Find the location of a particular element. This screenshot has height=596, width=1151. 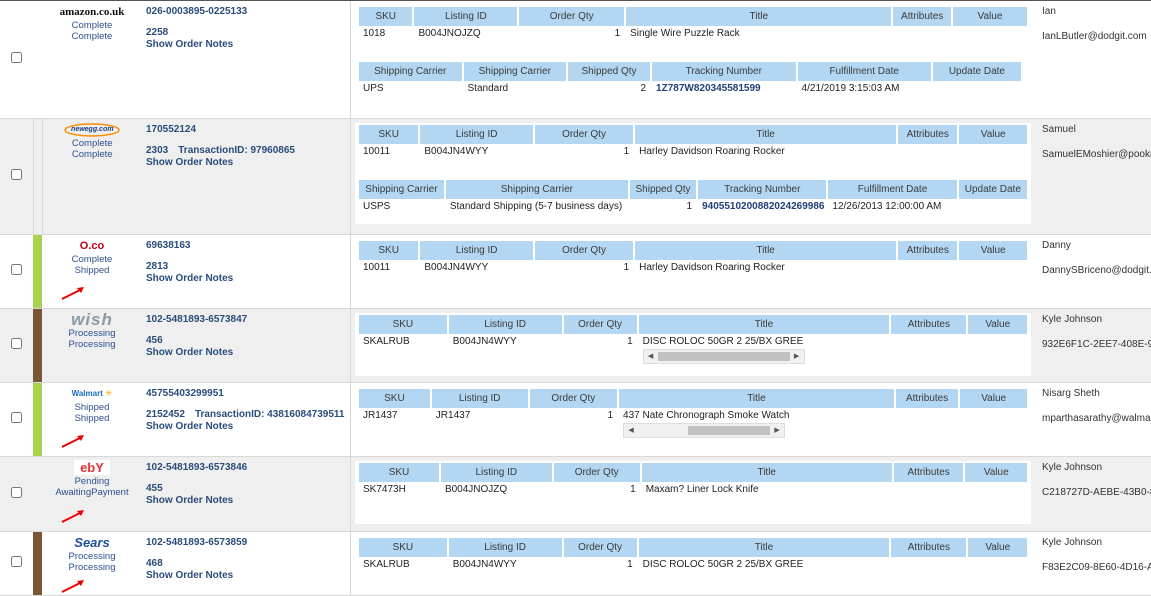

wish-logo-text: wish is located at coordinates (92, 319).